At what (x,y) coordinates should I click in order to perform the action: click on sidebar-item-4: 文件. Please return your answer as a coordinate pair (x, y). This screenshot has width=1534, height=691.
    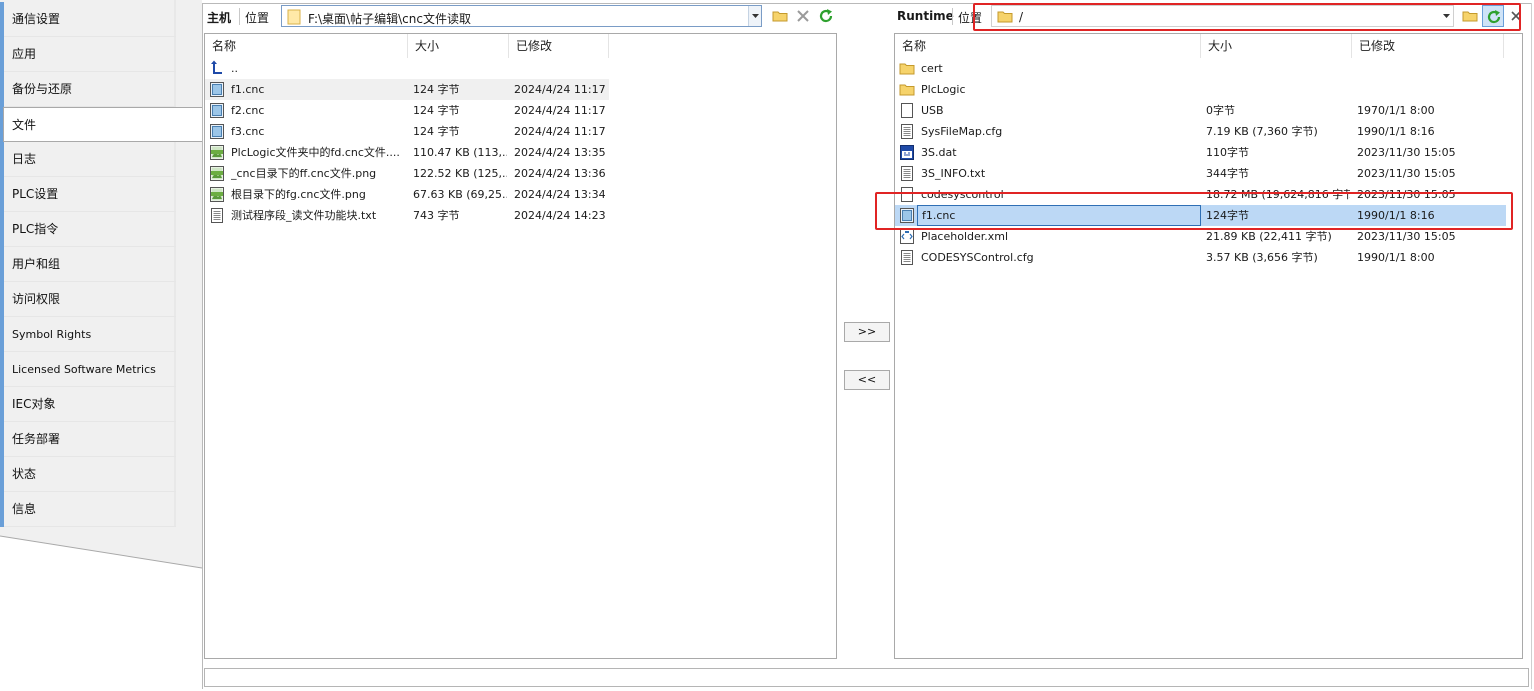
    Looking at the image, I should click on (102, 124).